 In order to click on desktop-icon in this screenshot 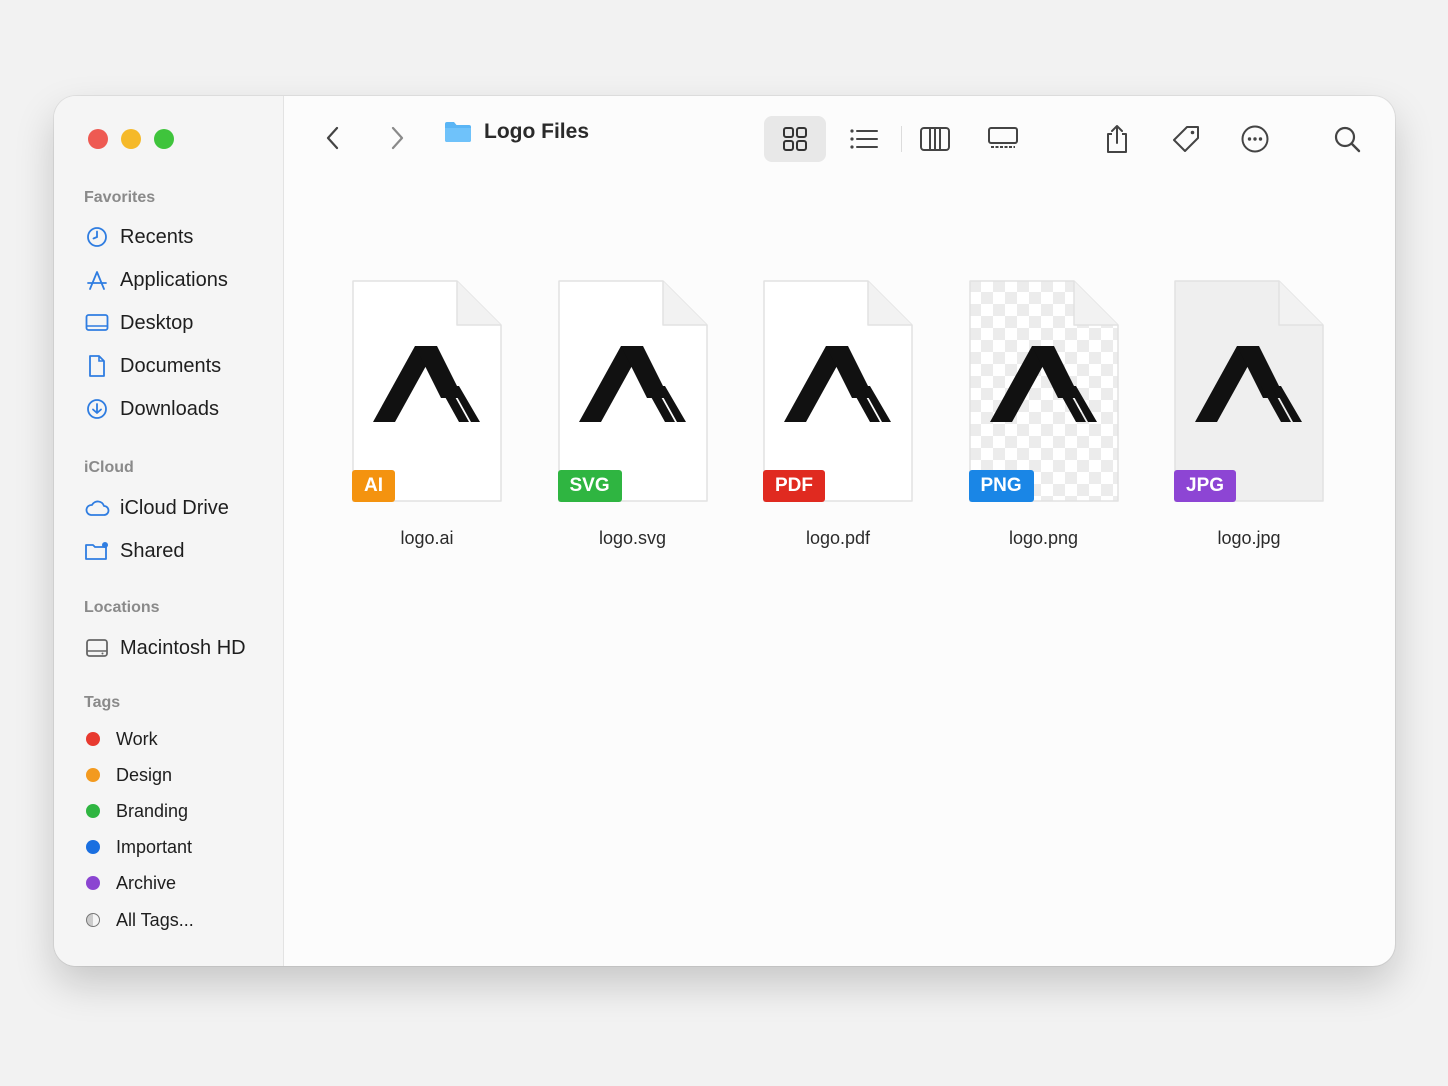, I will do `click(97, 323)`.